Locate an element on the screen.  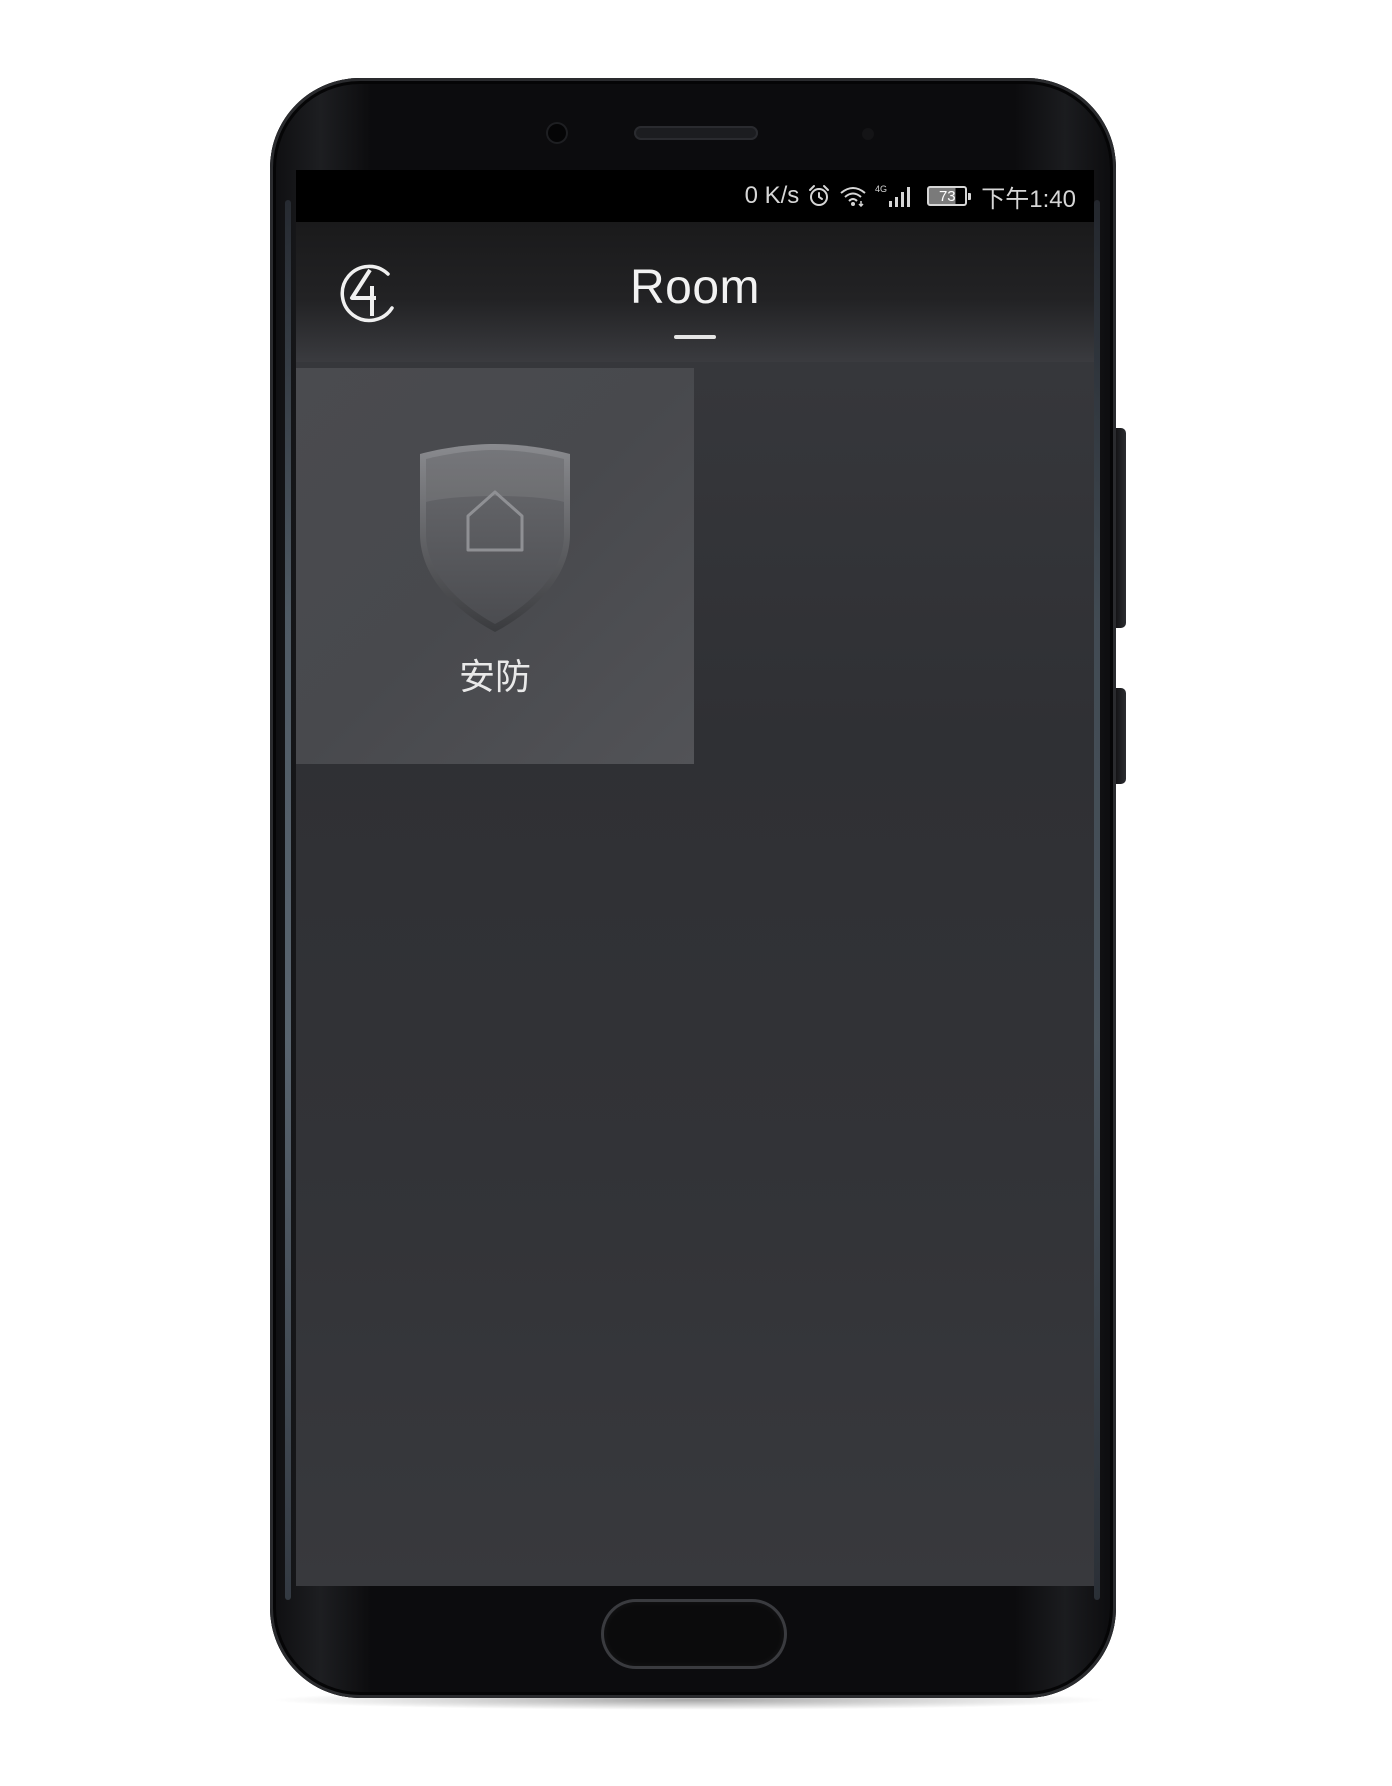
net-speed: 0 K/s is located at coordinates (772, 195).